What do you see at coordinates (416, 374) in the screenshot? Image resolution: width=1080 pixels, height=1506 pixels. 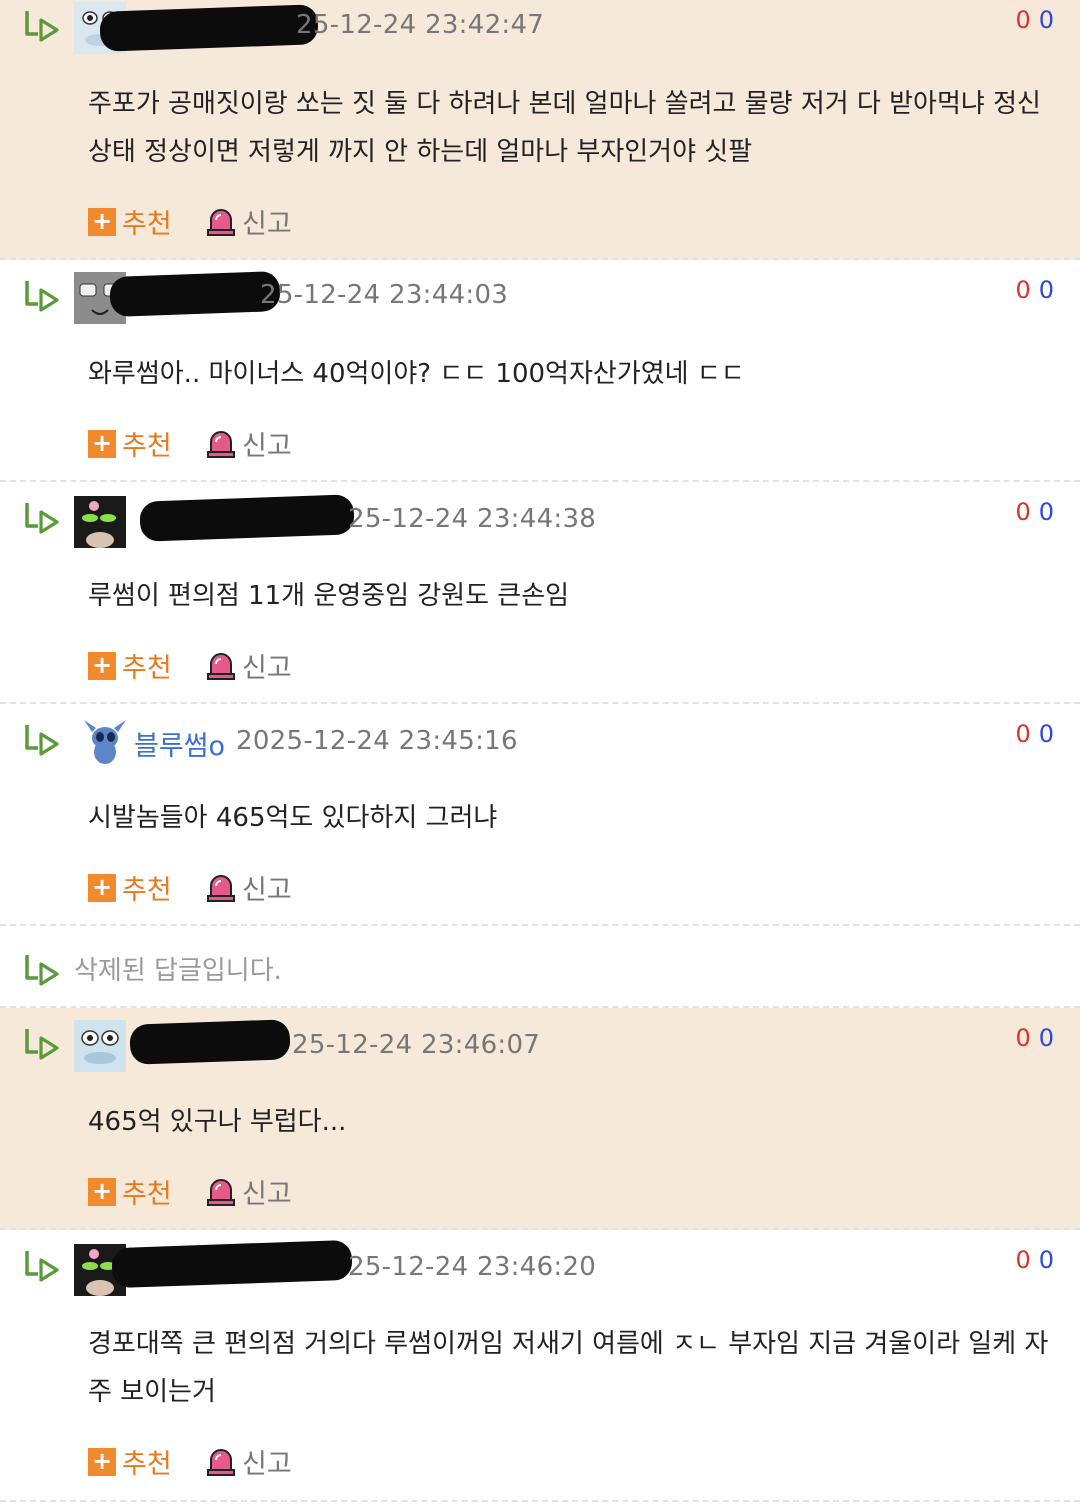 I see `comment-text: 와루썸아.. 마이너스 40억이야? ㄷㄷ 100억자산가였네 ㄷㄷ` at bounding box center [416, 374].